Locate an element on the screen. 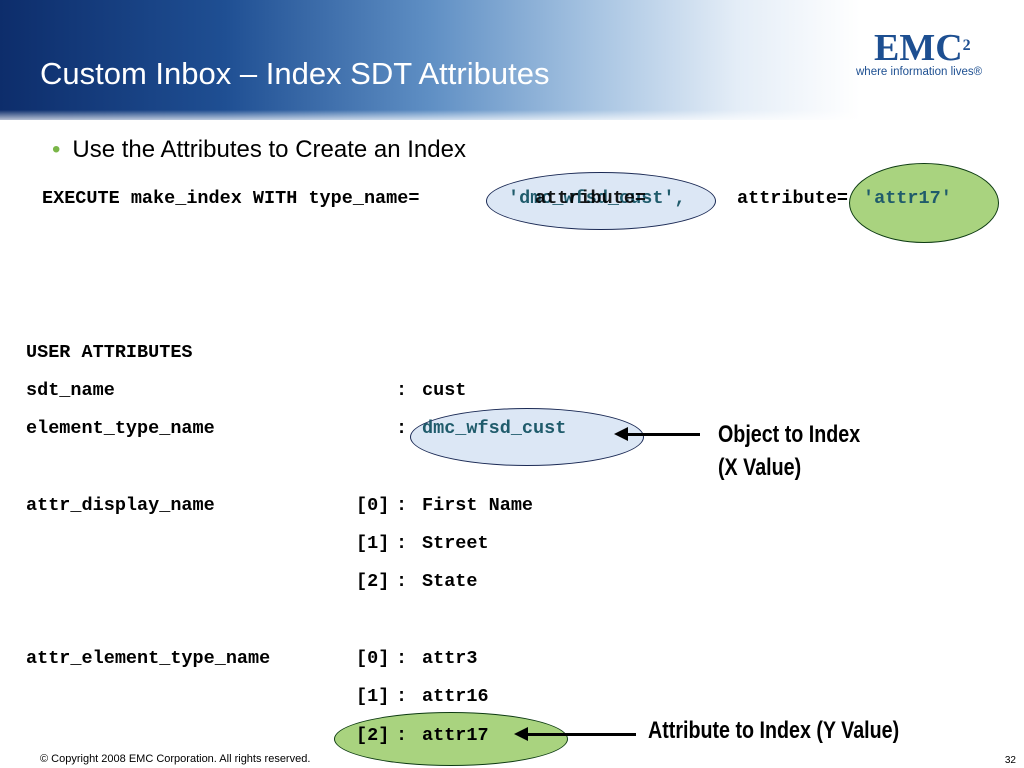 The width and height of the screenshot is (1024, 768). page-number: 32 is located at coordinates (1010, 760).